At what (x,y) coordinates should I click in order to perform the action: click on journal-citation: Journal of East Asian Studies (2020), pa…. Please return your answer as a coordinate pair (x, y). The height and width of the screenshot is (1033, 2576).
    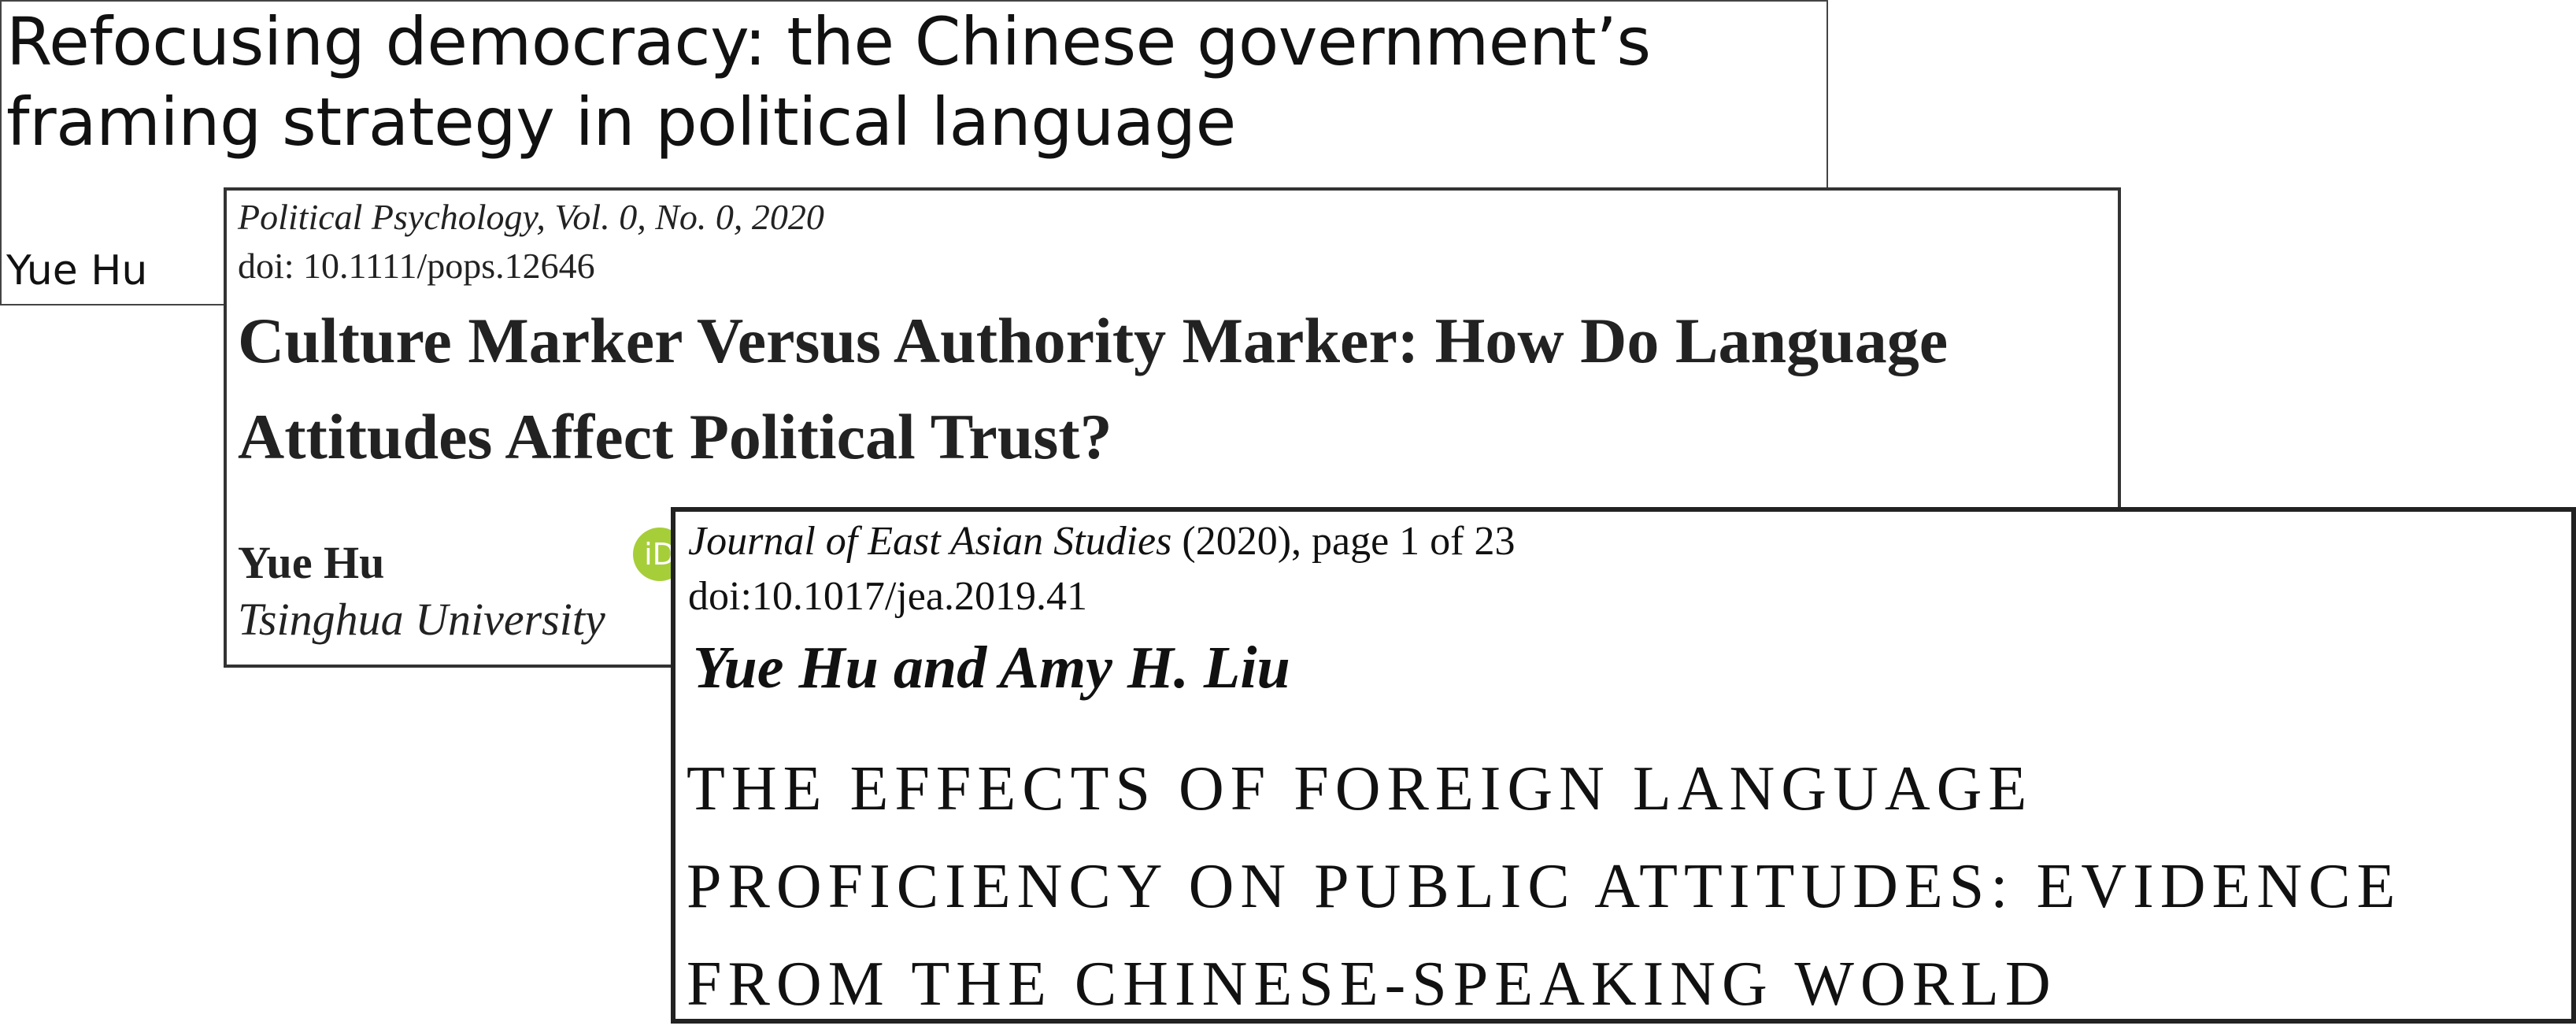
    Looking at the image, I should click on (1102, 542).